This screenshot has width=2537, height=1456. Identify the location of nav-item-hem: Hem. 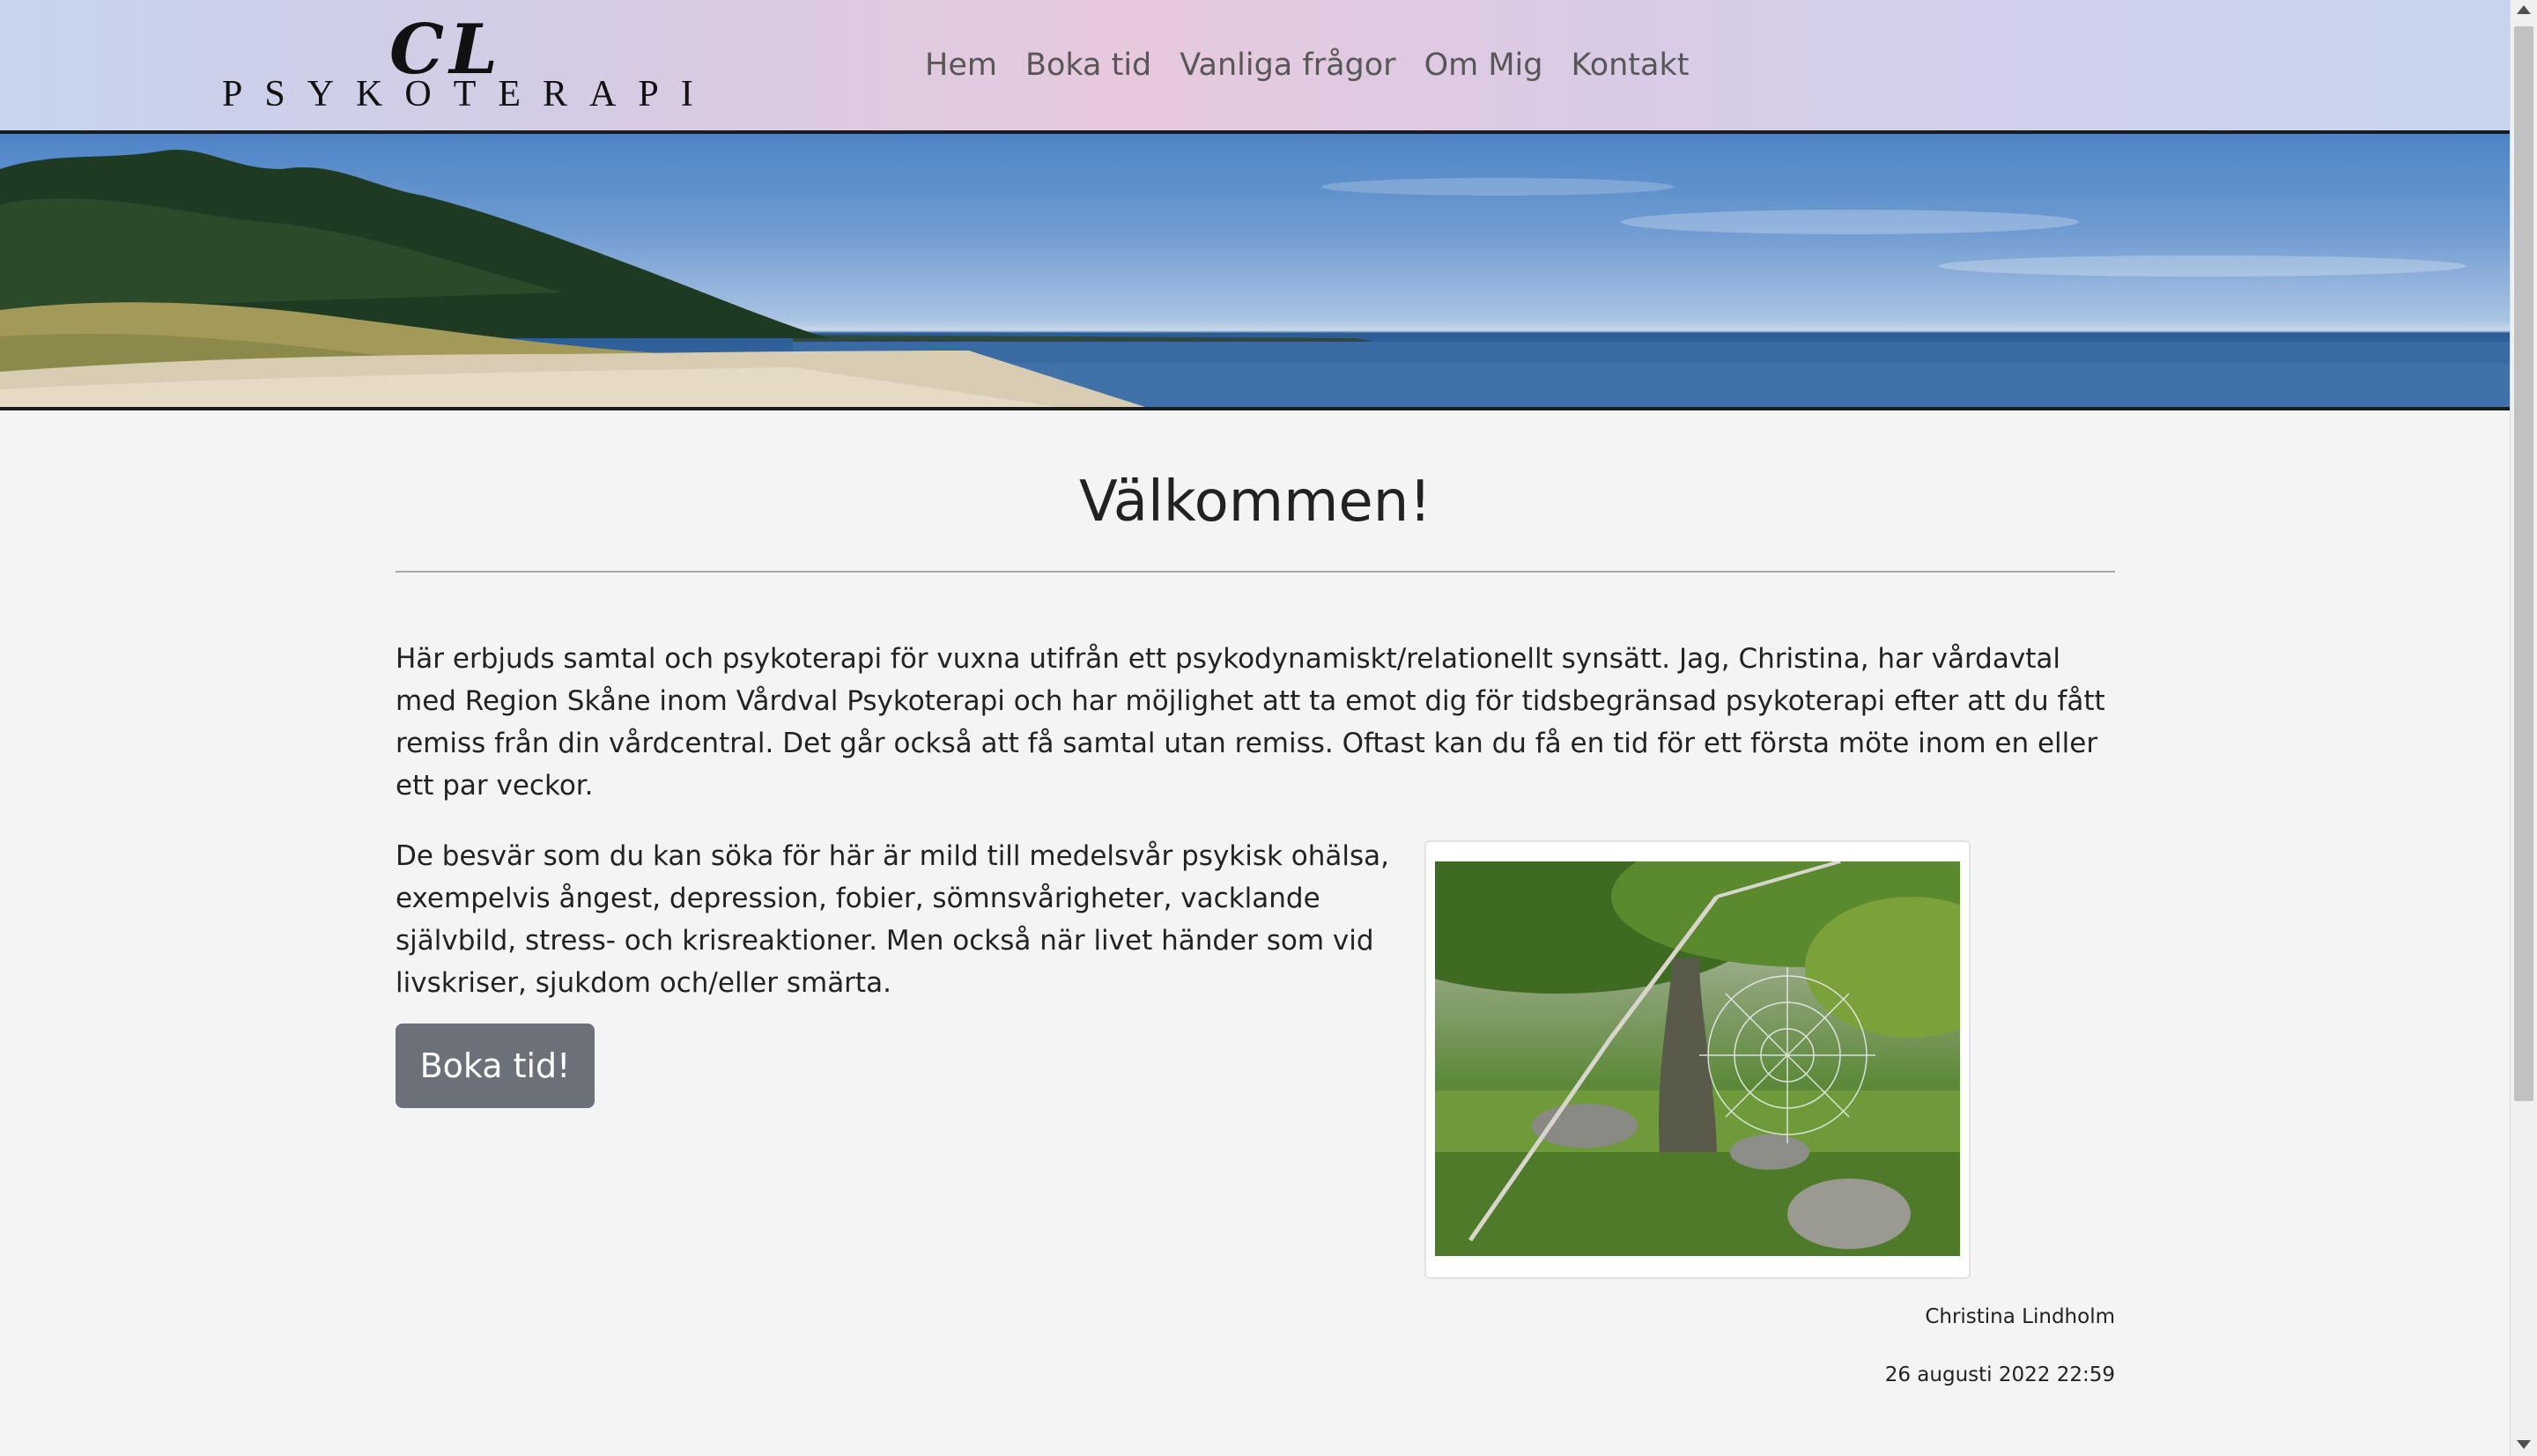
(961, 65).